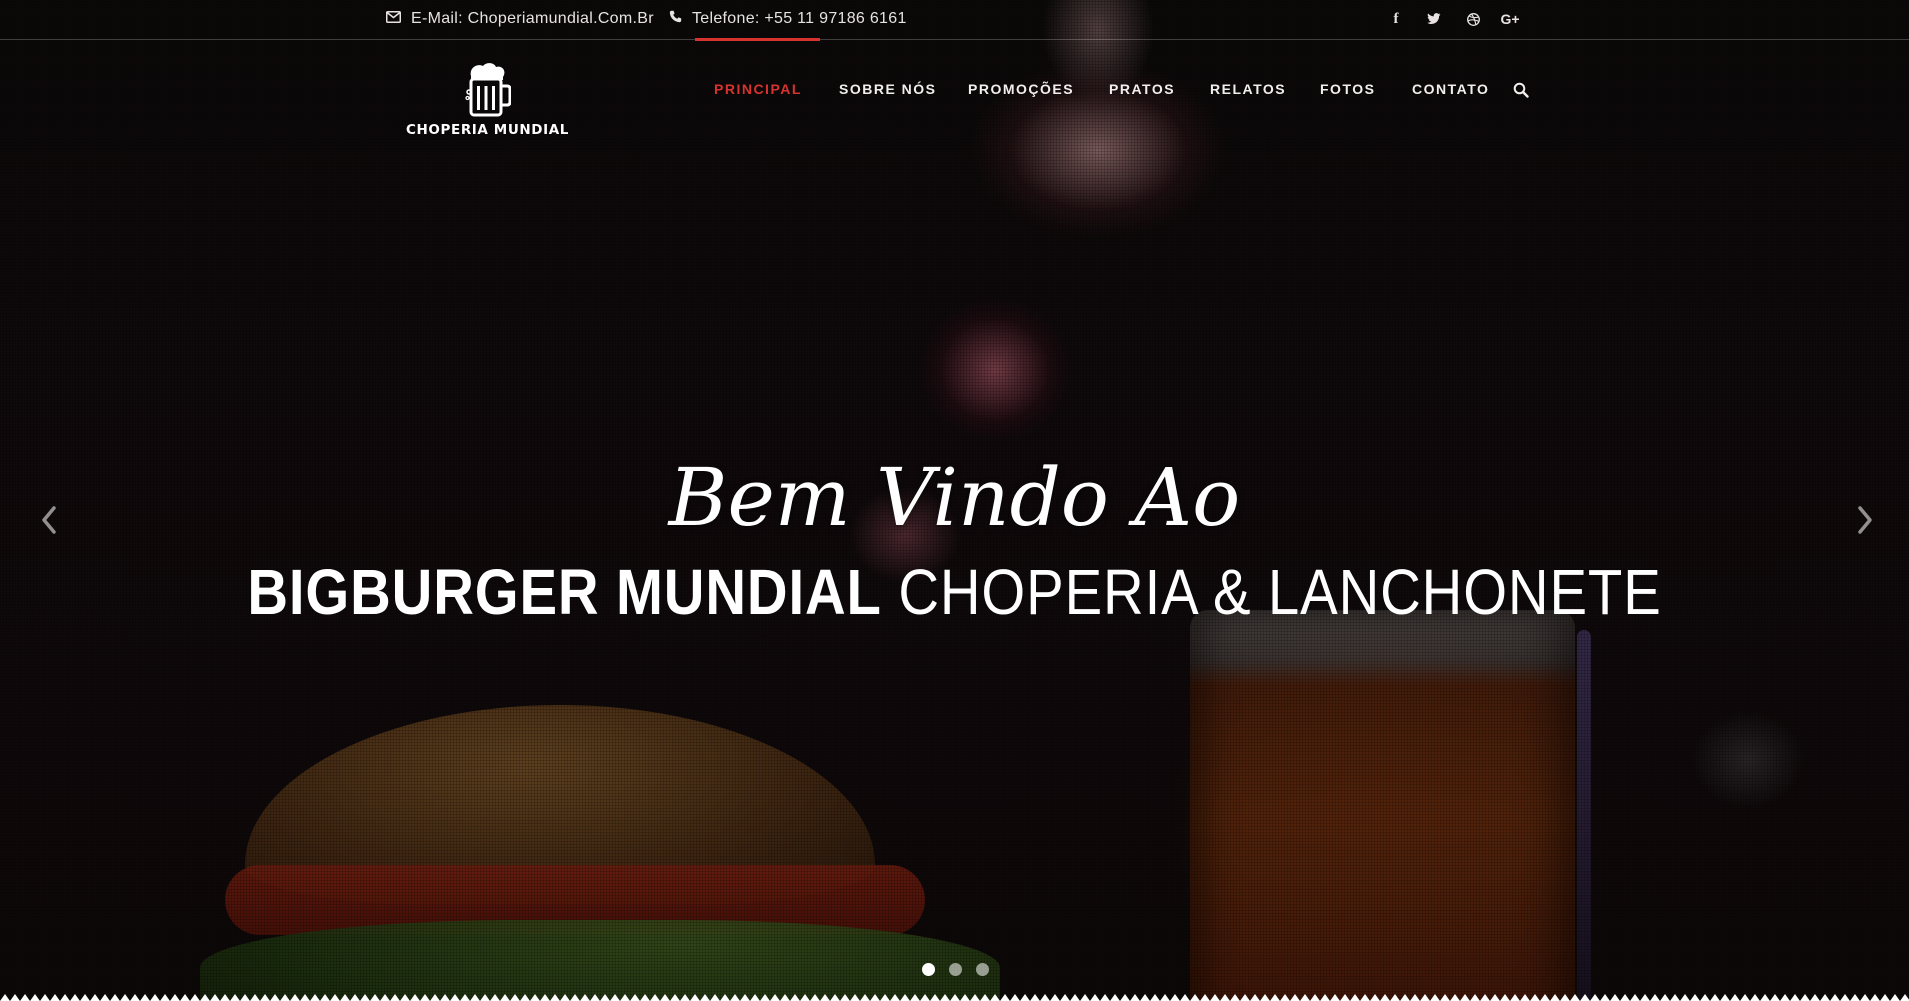 The width and height of the screenshot is (1909, 1001). What do you see at coordinates (758, 89) in the screenshot?
I see `nav-item-principal: PRINCIPAL` at bounding box center [758, 89].